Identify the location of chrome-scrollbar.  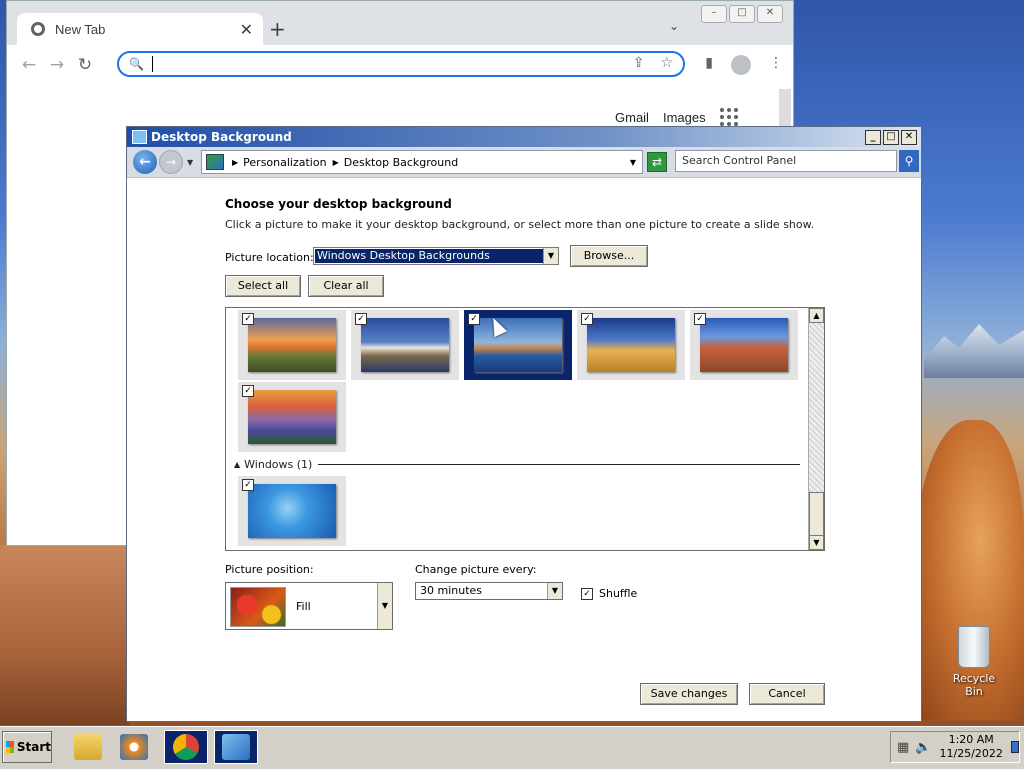
(785, 109).